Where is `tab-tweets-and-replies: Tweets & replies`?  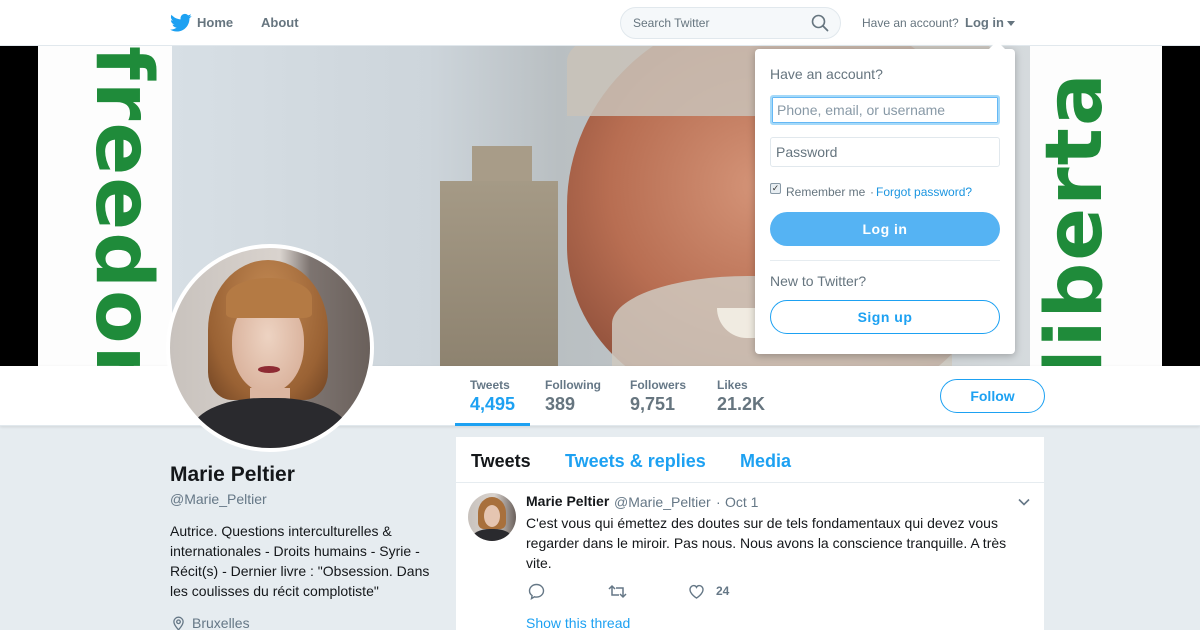 tab-tweets-and-replies: Tweets & replies is located at coordinates (635, 461).